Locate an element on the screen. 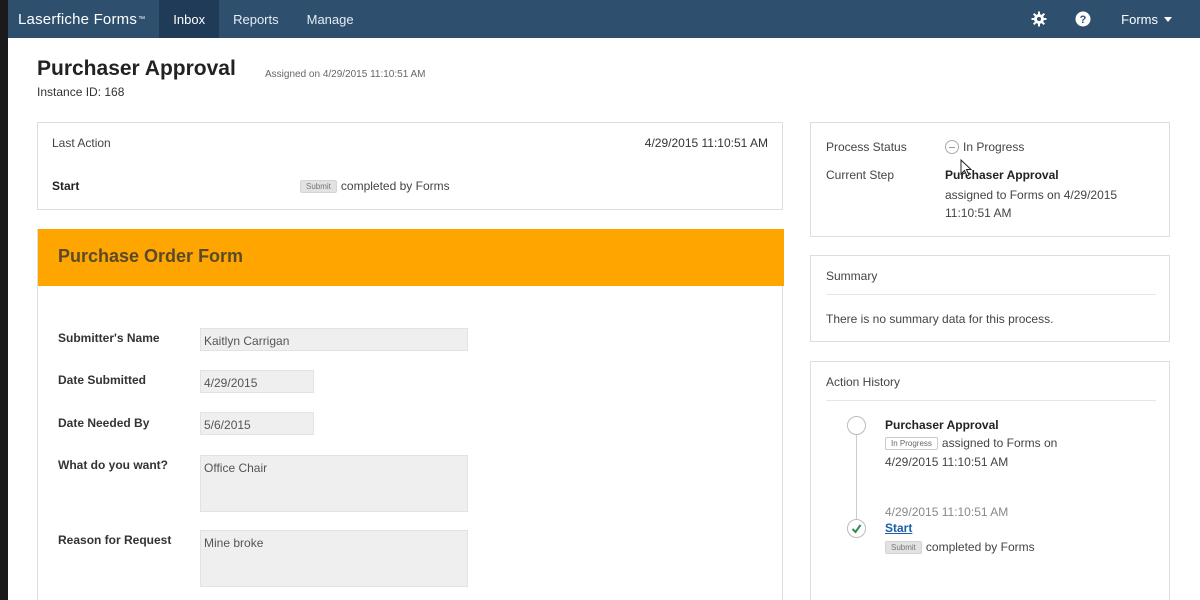 This screenshot has height=600, width=1200. last-action-completed-text: completed by Forms is located at coordinates (395, 186).